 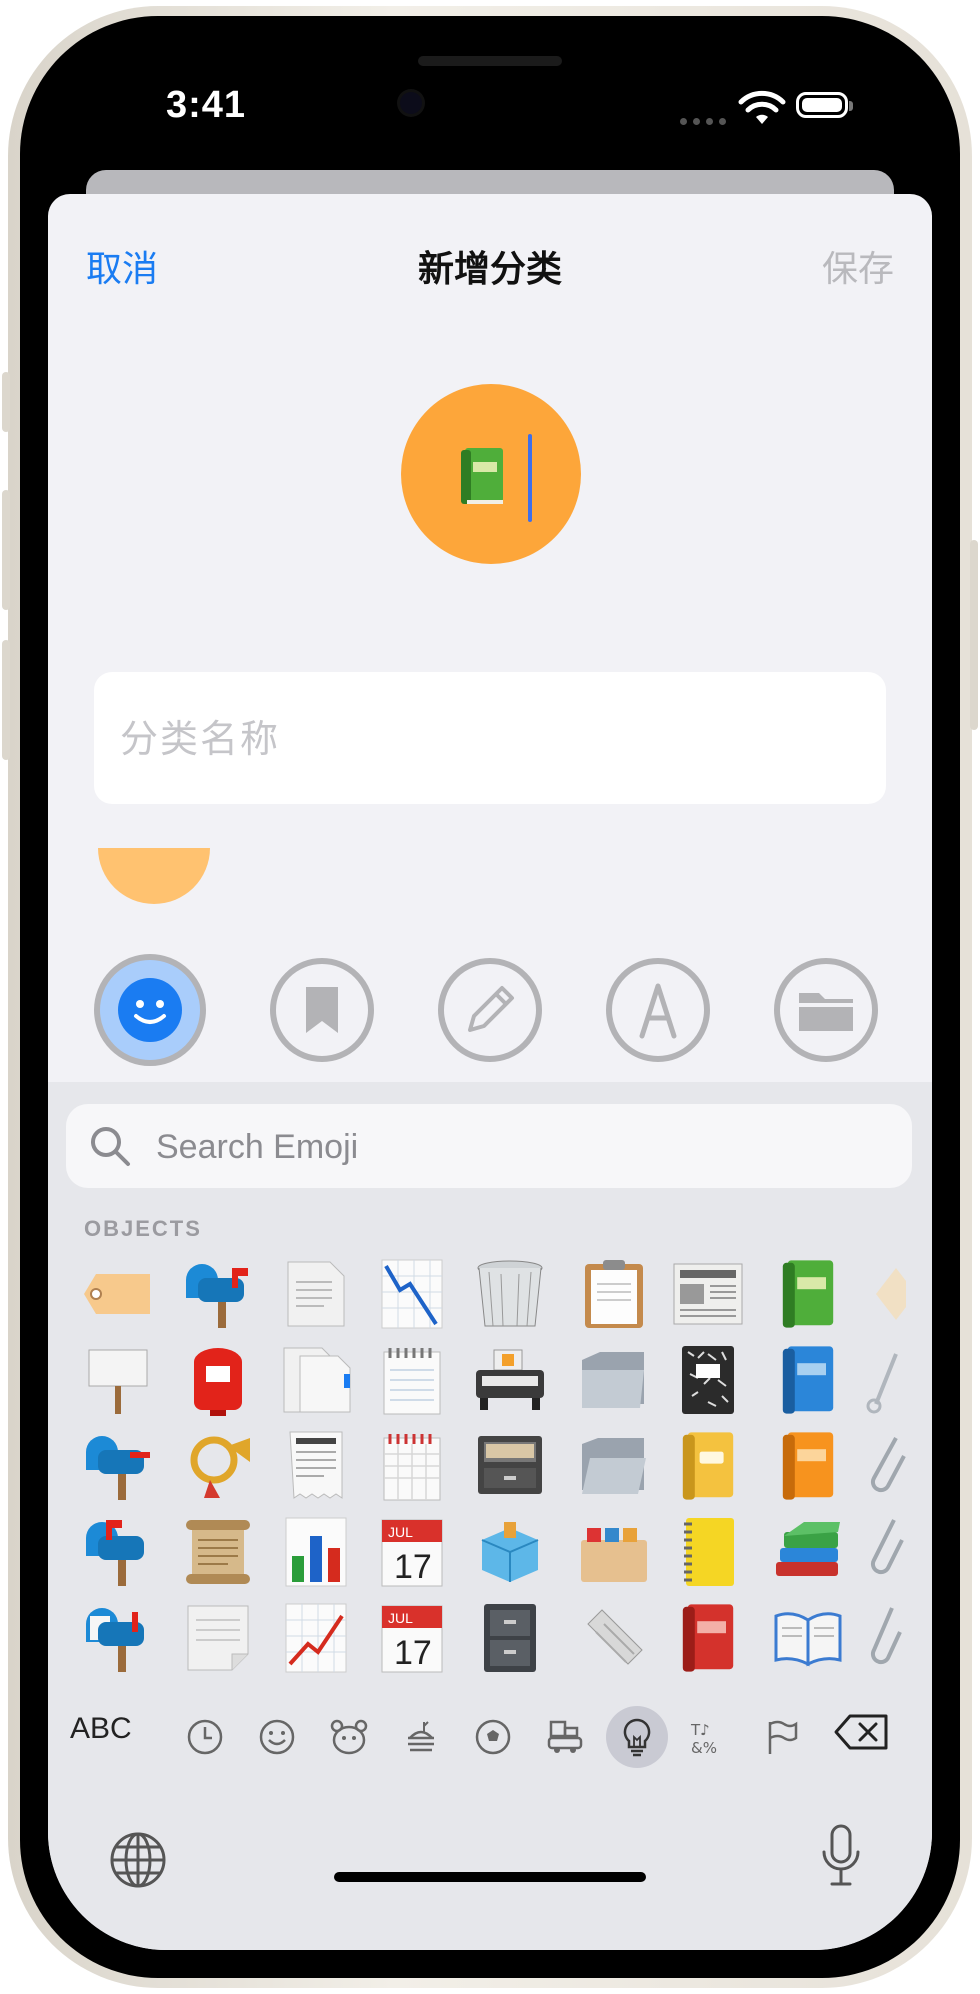 I want to click on page-curl-emoji, so click(x=218, y=1638).